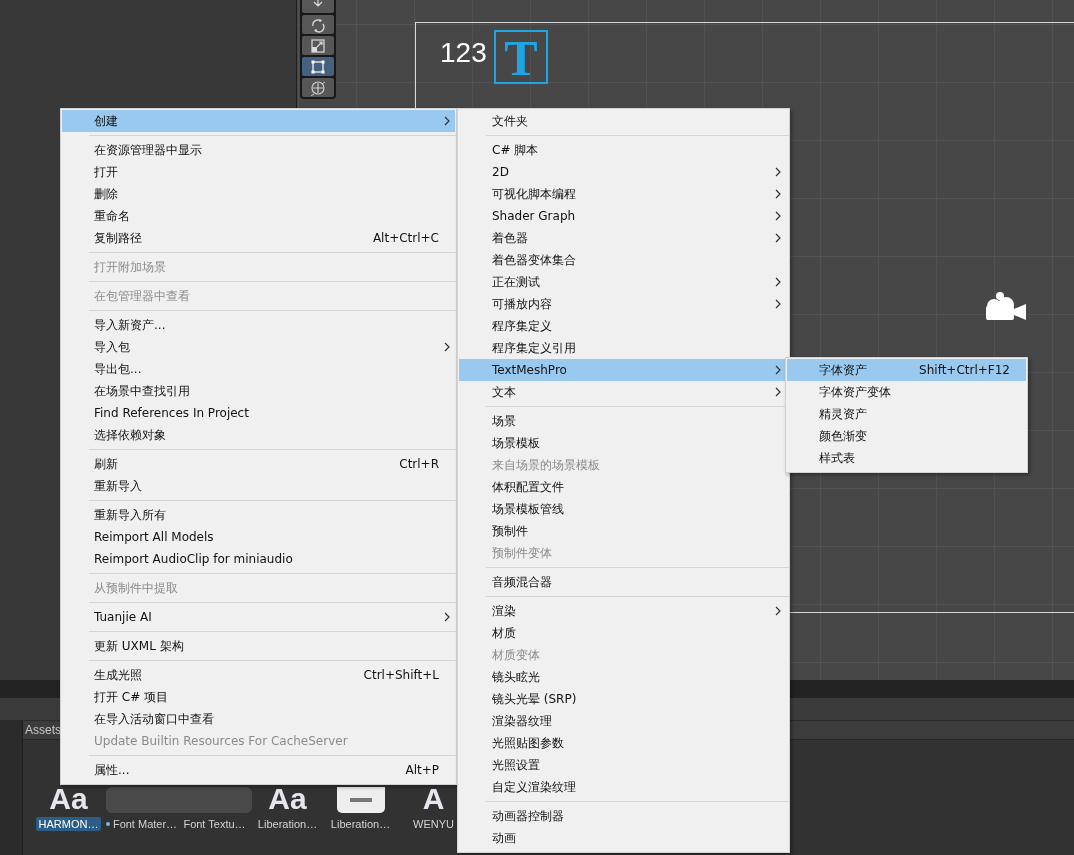 This screenshot has width=1074, height=855. I want to click on menu-item: Reimport All Models, so click(258, 537).